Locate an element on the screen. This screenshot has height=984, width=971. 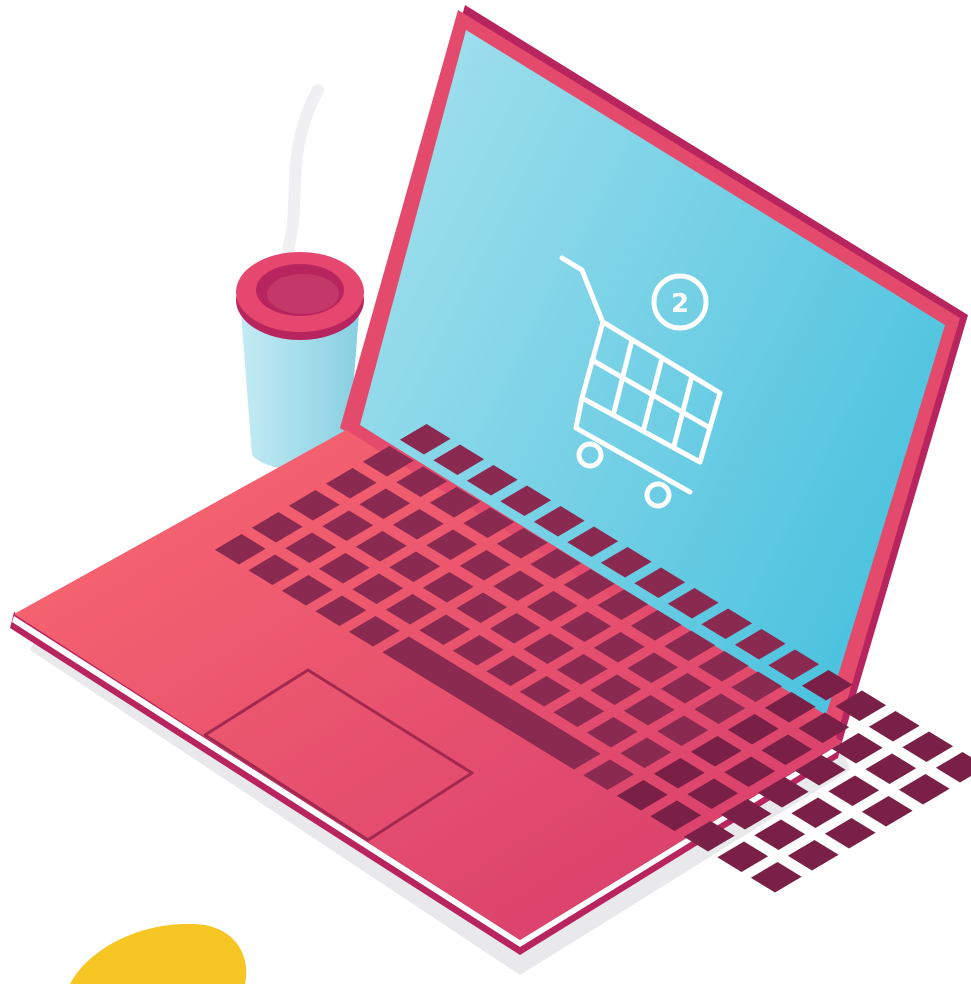
cart-badge-count: 2 is located at coordinates (680, 304).